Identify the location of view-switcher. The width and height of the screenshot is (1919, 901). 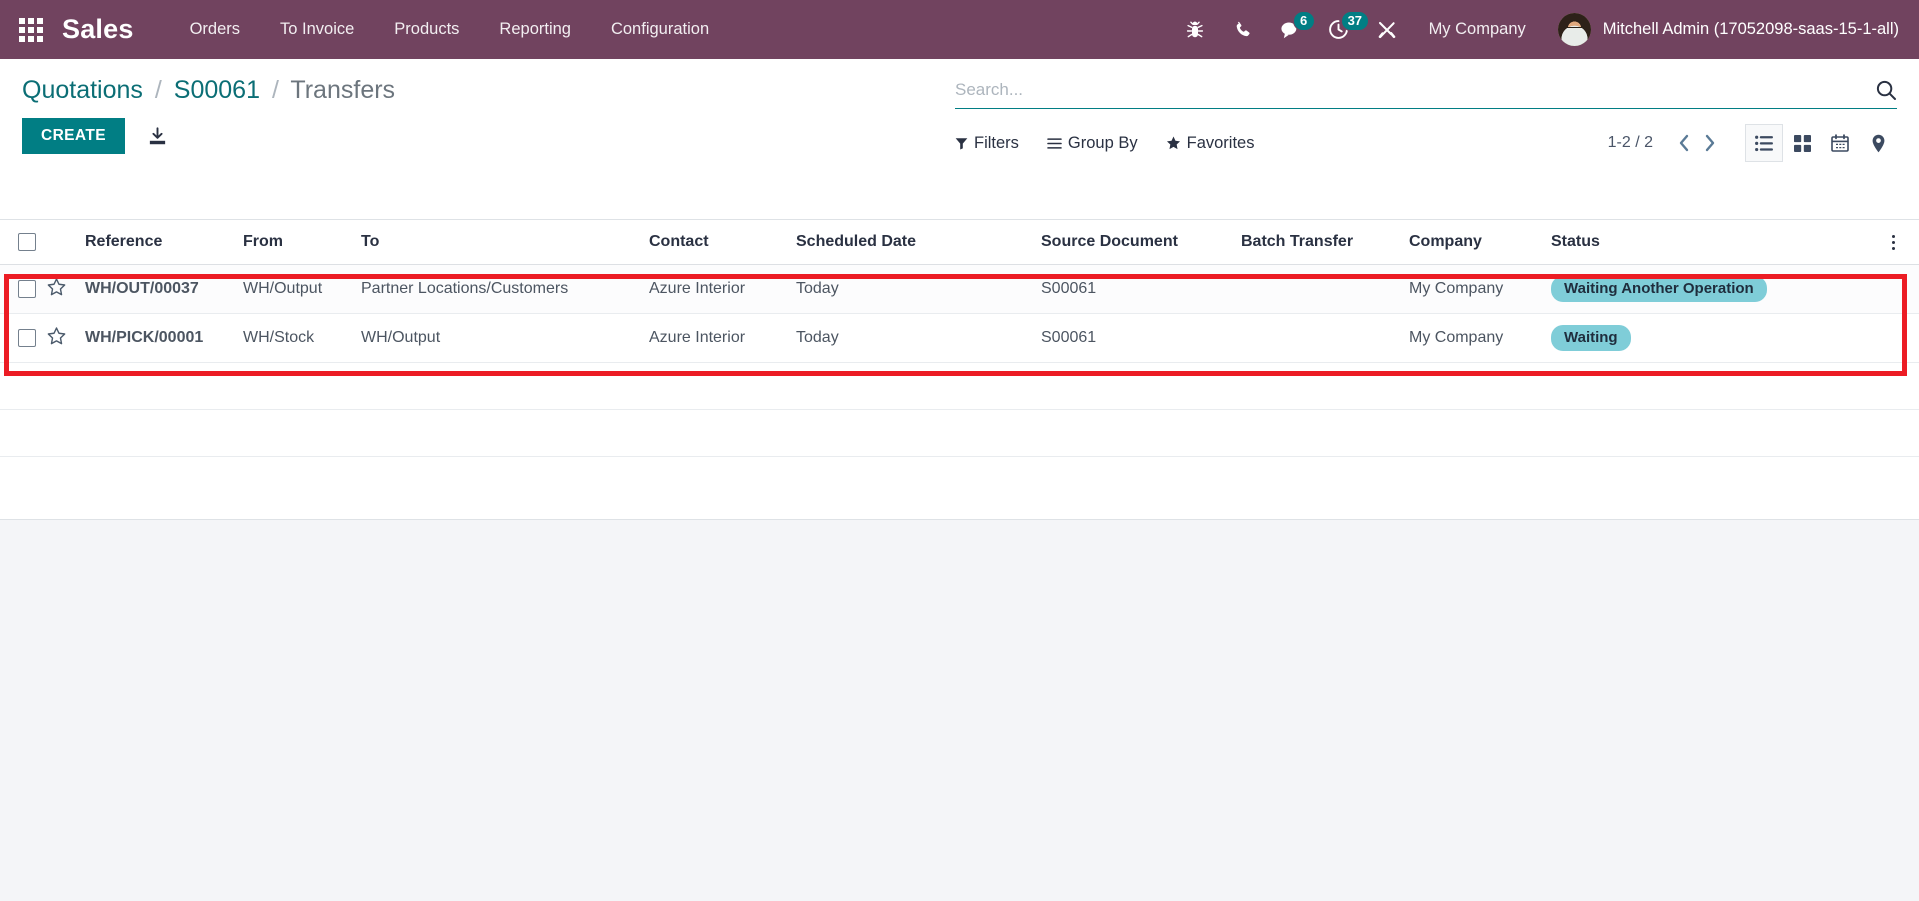
(1821, 143).